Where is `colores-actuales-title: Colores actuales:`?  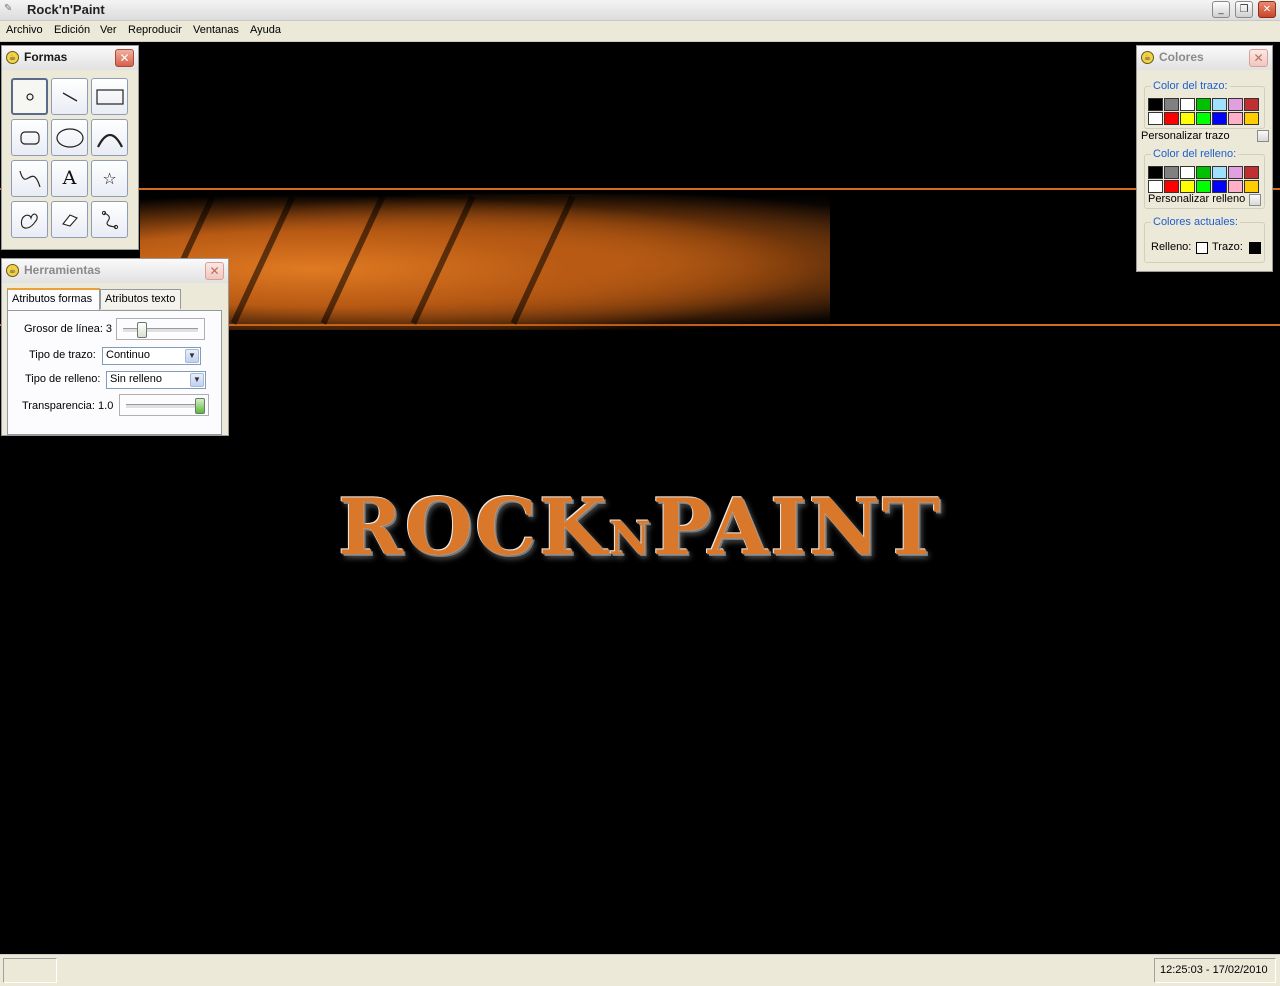 colores-actuales-title: Colores actuales: is located at coordinates (1195, 222).